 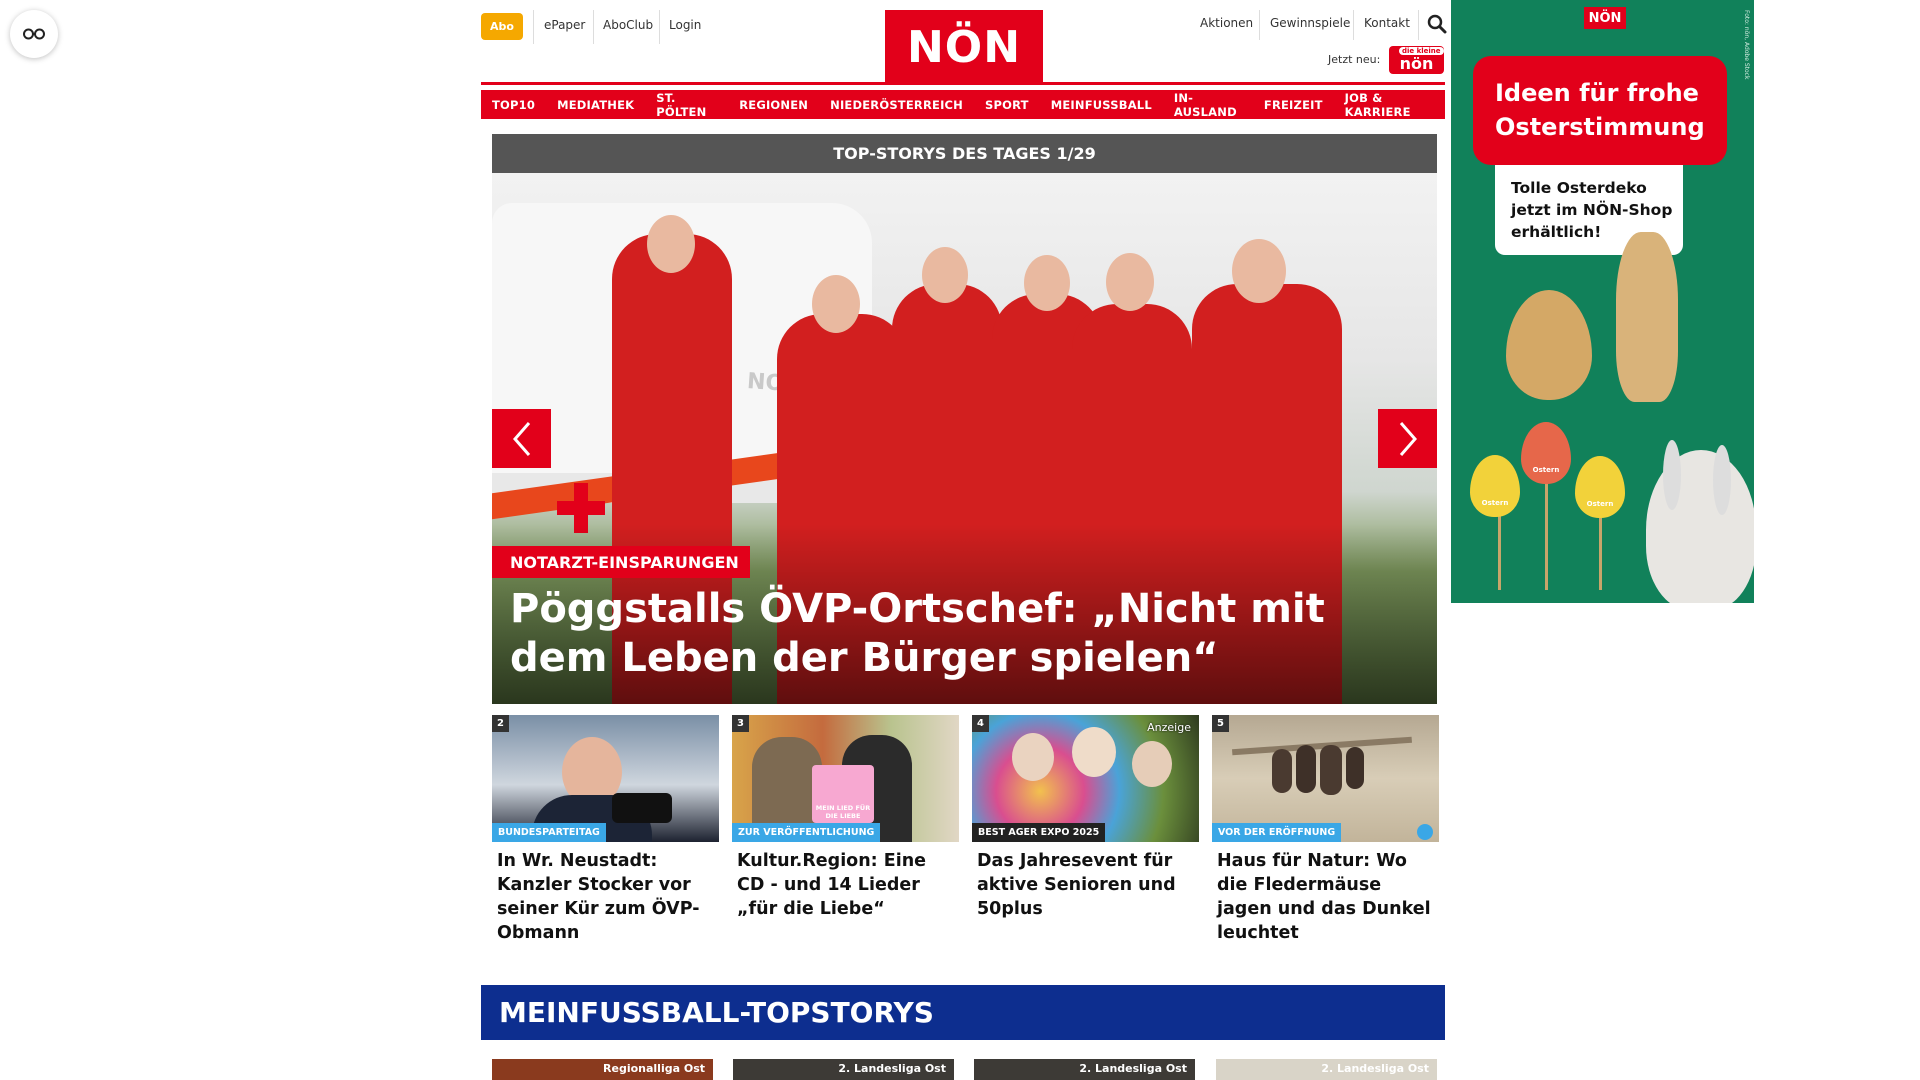 I want to click on search-icon, so click(x=1437, y=24).